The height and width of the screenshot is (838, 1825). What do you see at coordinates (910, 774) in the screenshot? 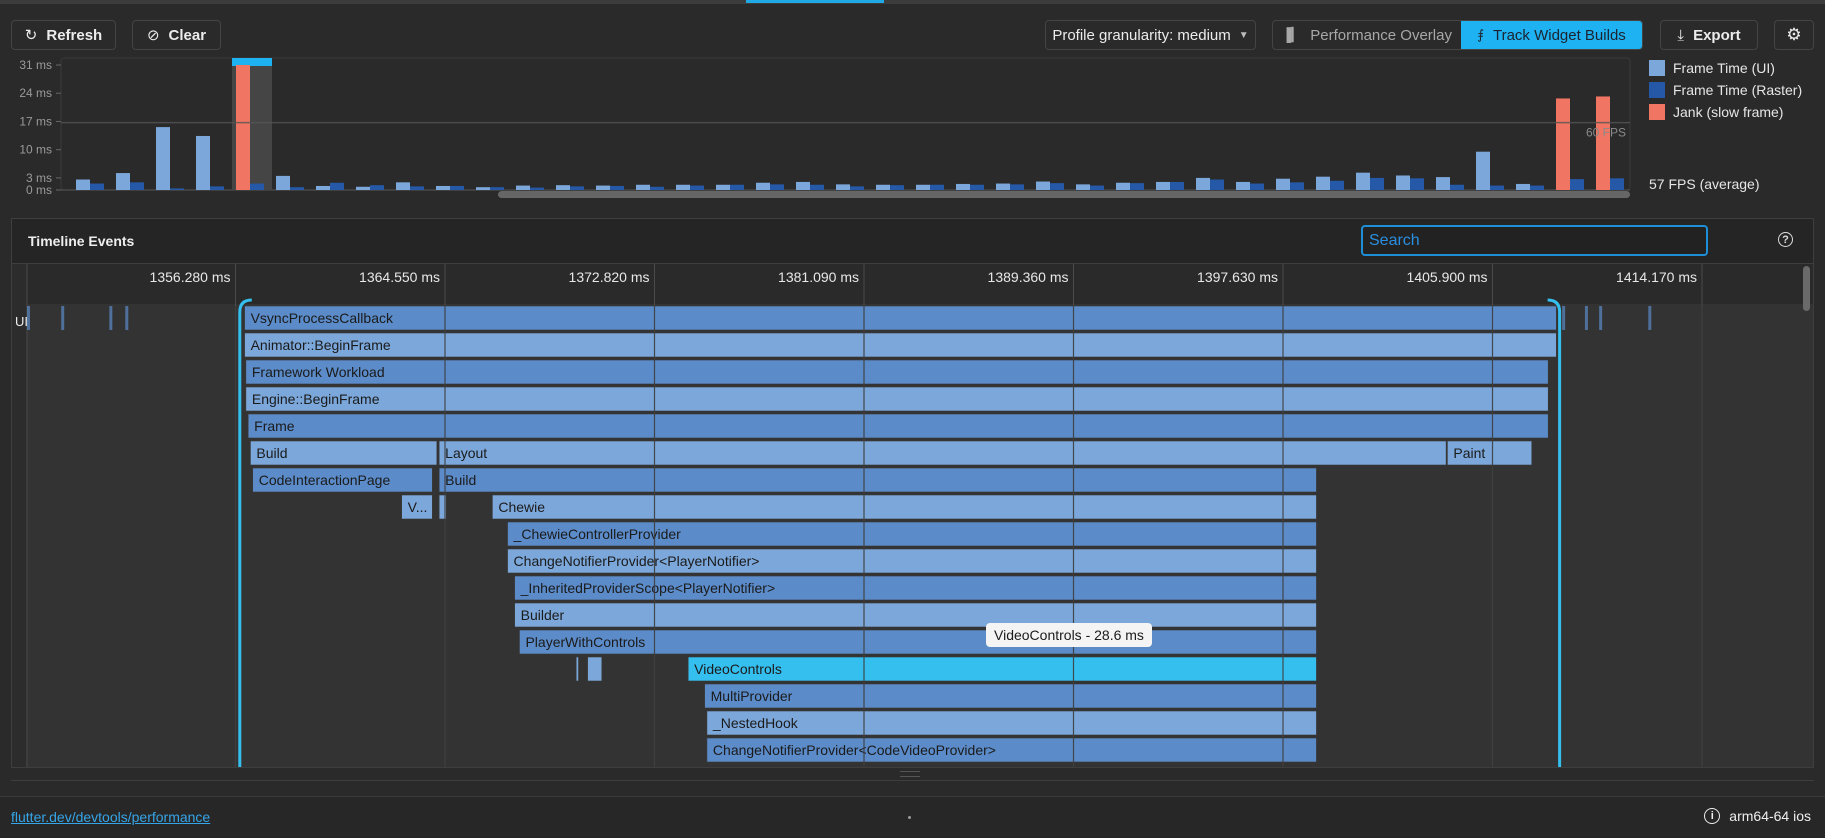
I see `resize-handle` at bounding box center [910, 774].